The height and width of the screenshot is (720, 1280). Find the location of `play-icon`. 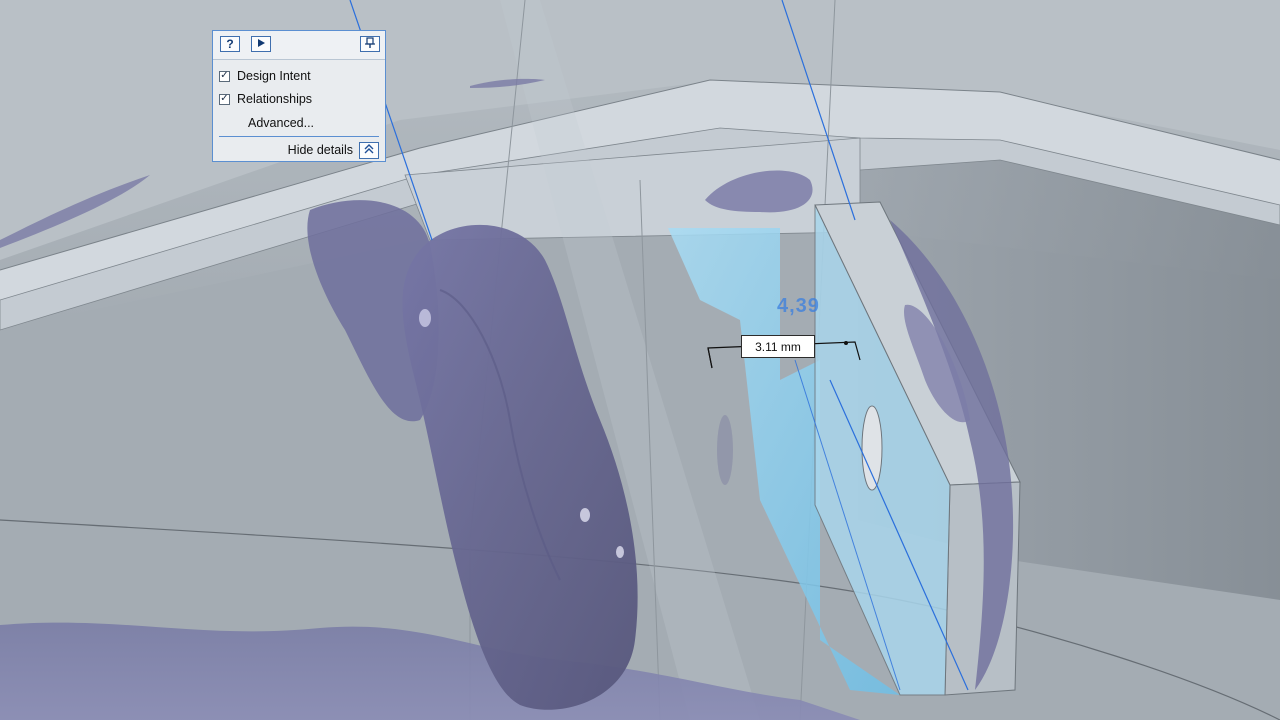

play-icon is located at coordinates (261, 44).